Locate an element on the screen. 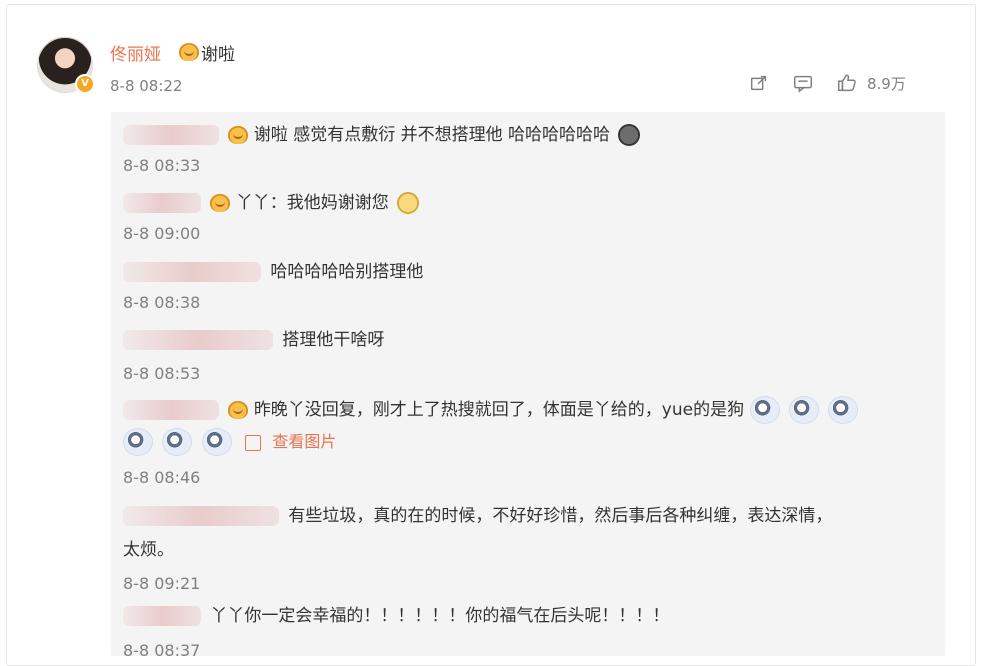 The image size is (982, 666). like-count: 8.9万 is located at coordinates (886, 83).